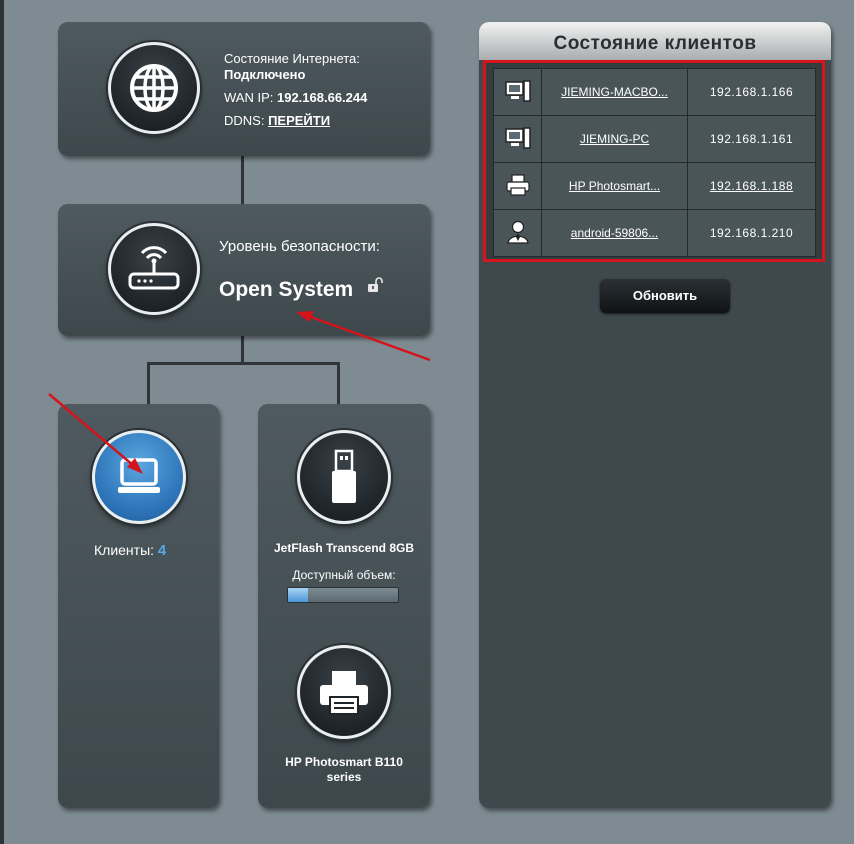 The width and height of the screenshot is (854, 844). I want to click on annotation-arrows, so click(239, 392).